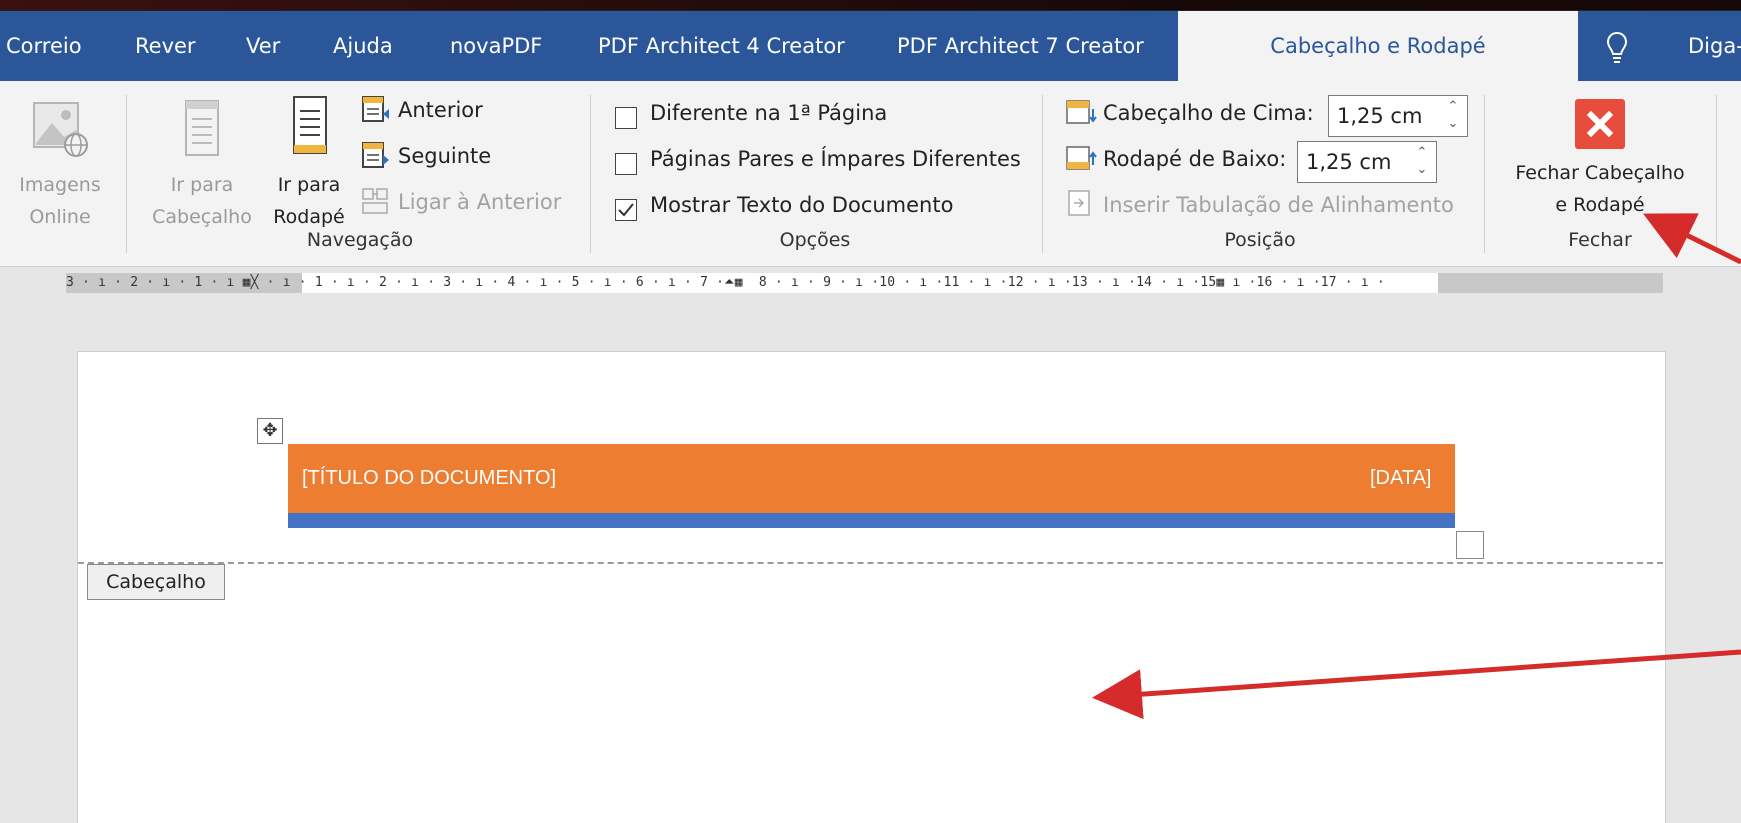 This screenshot has width=1741, height=823. I want to click on alignment-tab-icon, so click(1080, 203).